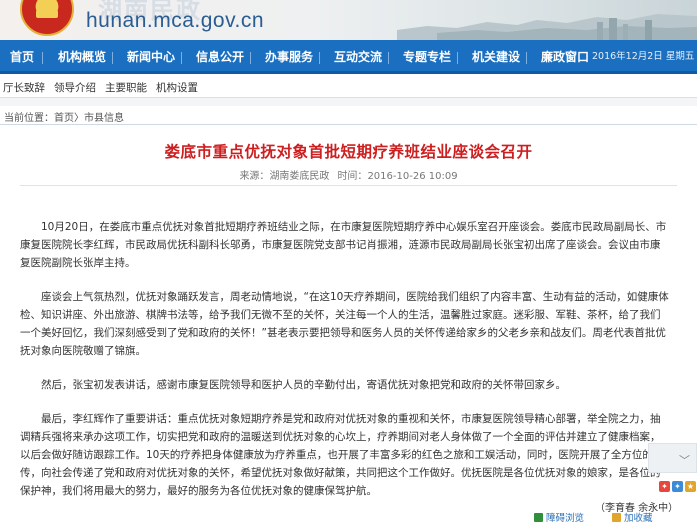 The width and height of the screenshot is (697, 525). I want to click on breadcrumb-section: 市县信息, so click(104, 118).